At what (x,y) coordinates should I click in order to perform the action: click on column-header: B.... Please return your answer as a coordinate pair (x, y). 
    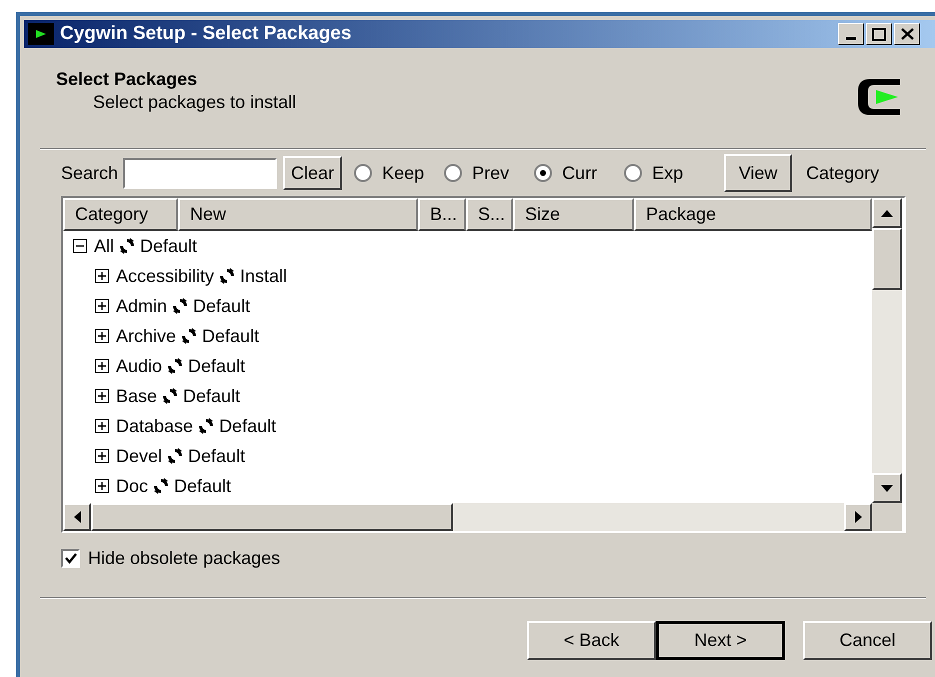
    Looking at the image, I should click on (442, 214).